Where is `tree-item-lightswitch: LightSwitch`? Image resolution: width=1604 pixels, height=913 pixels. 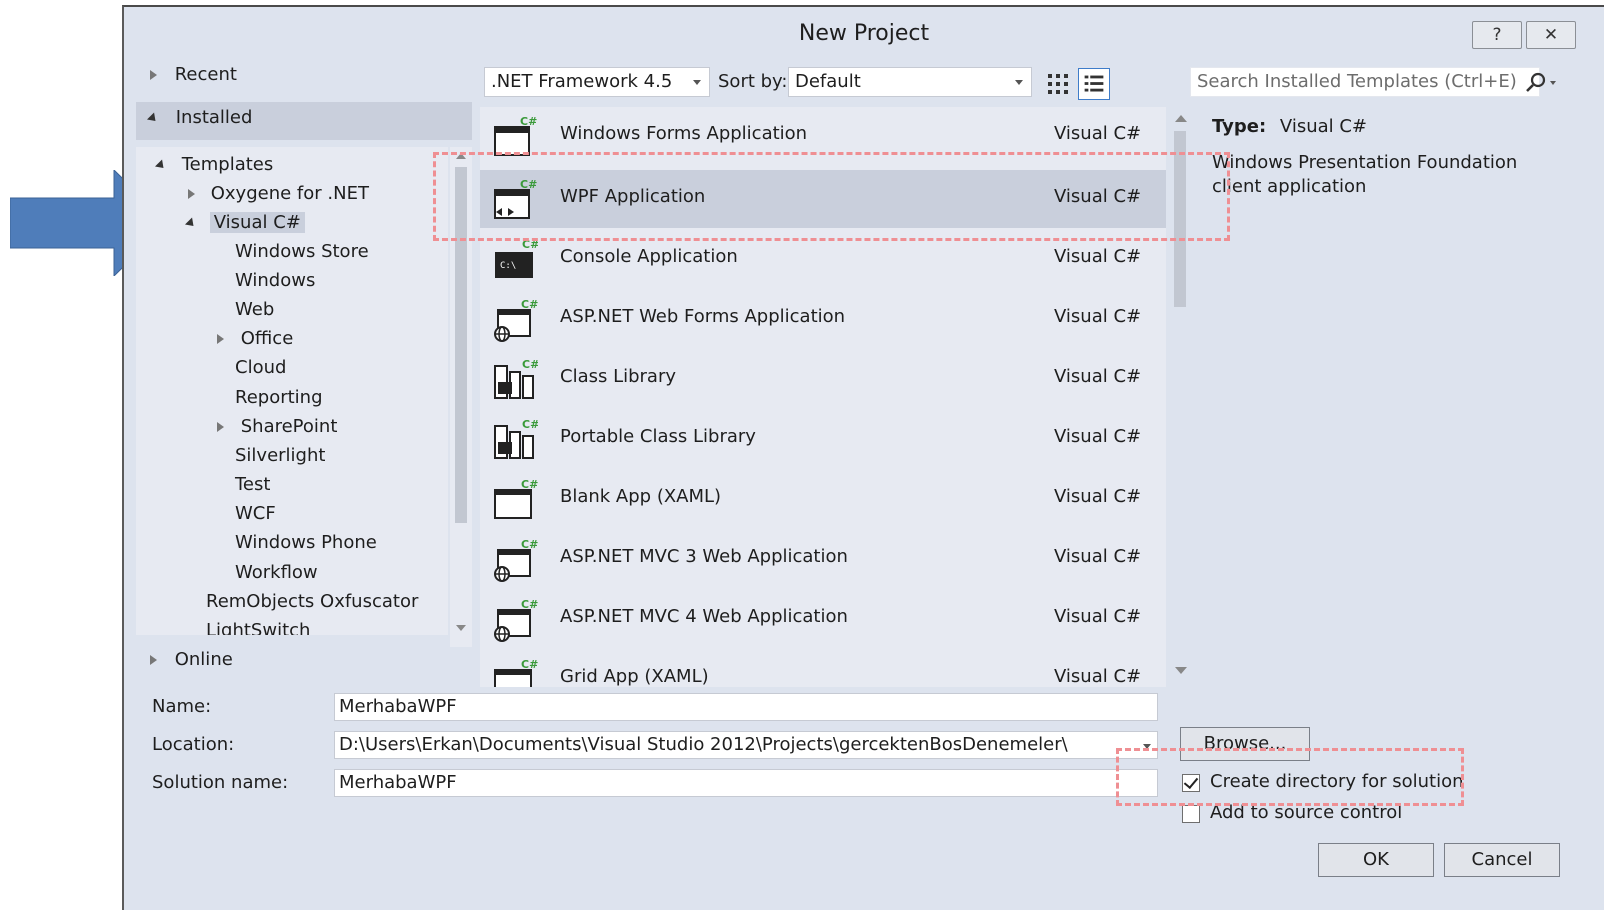 tree-item-lightswitch: LightSwitch is located at coordinates (258, 626).